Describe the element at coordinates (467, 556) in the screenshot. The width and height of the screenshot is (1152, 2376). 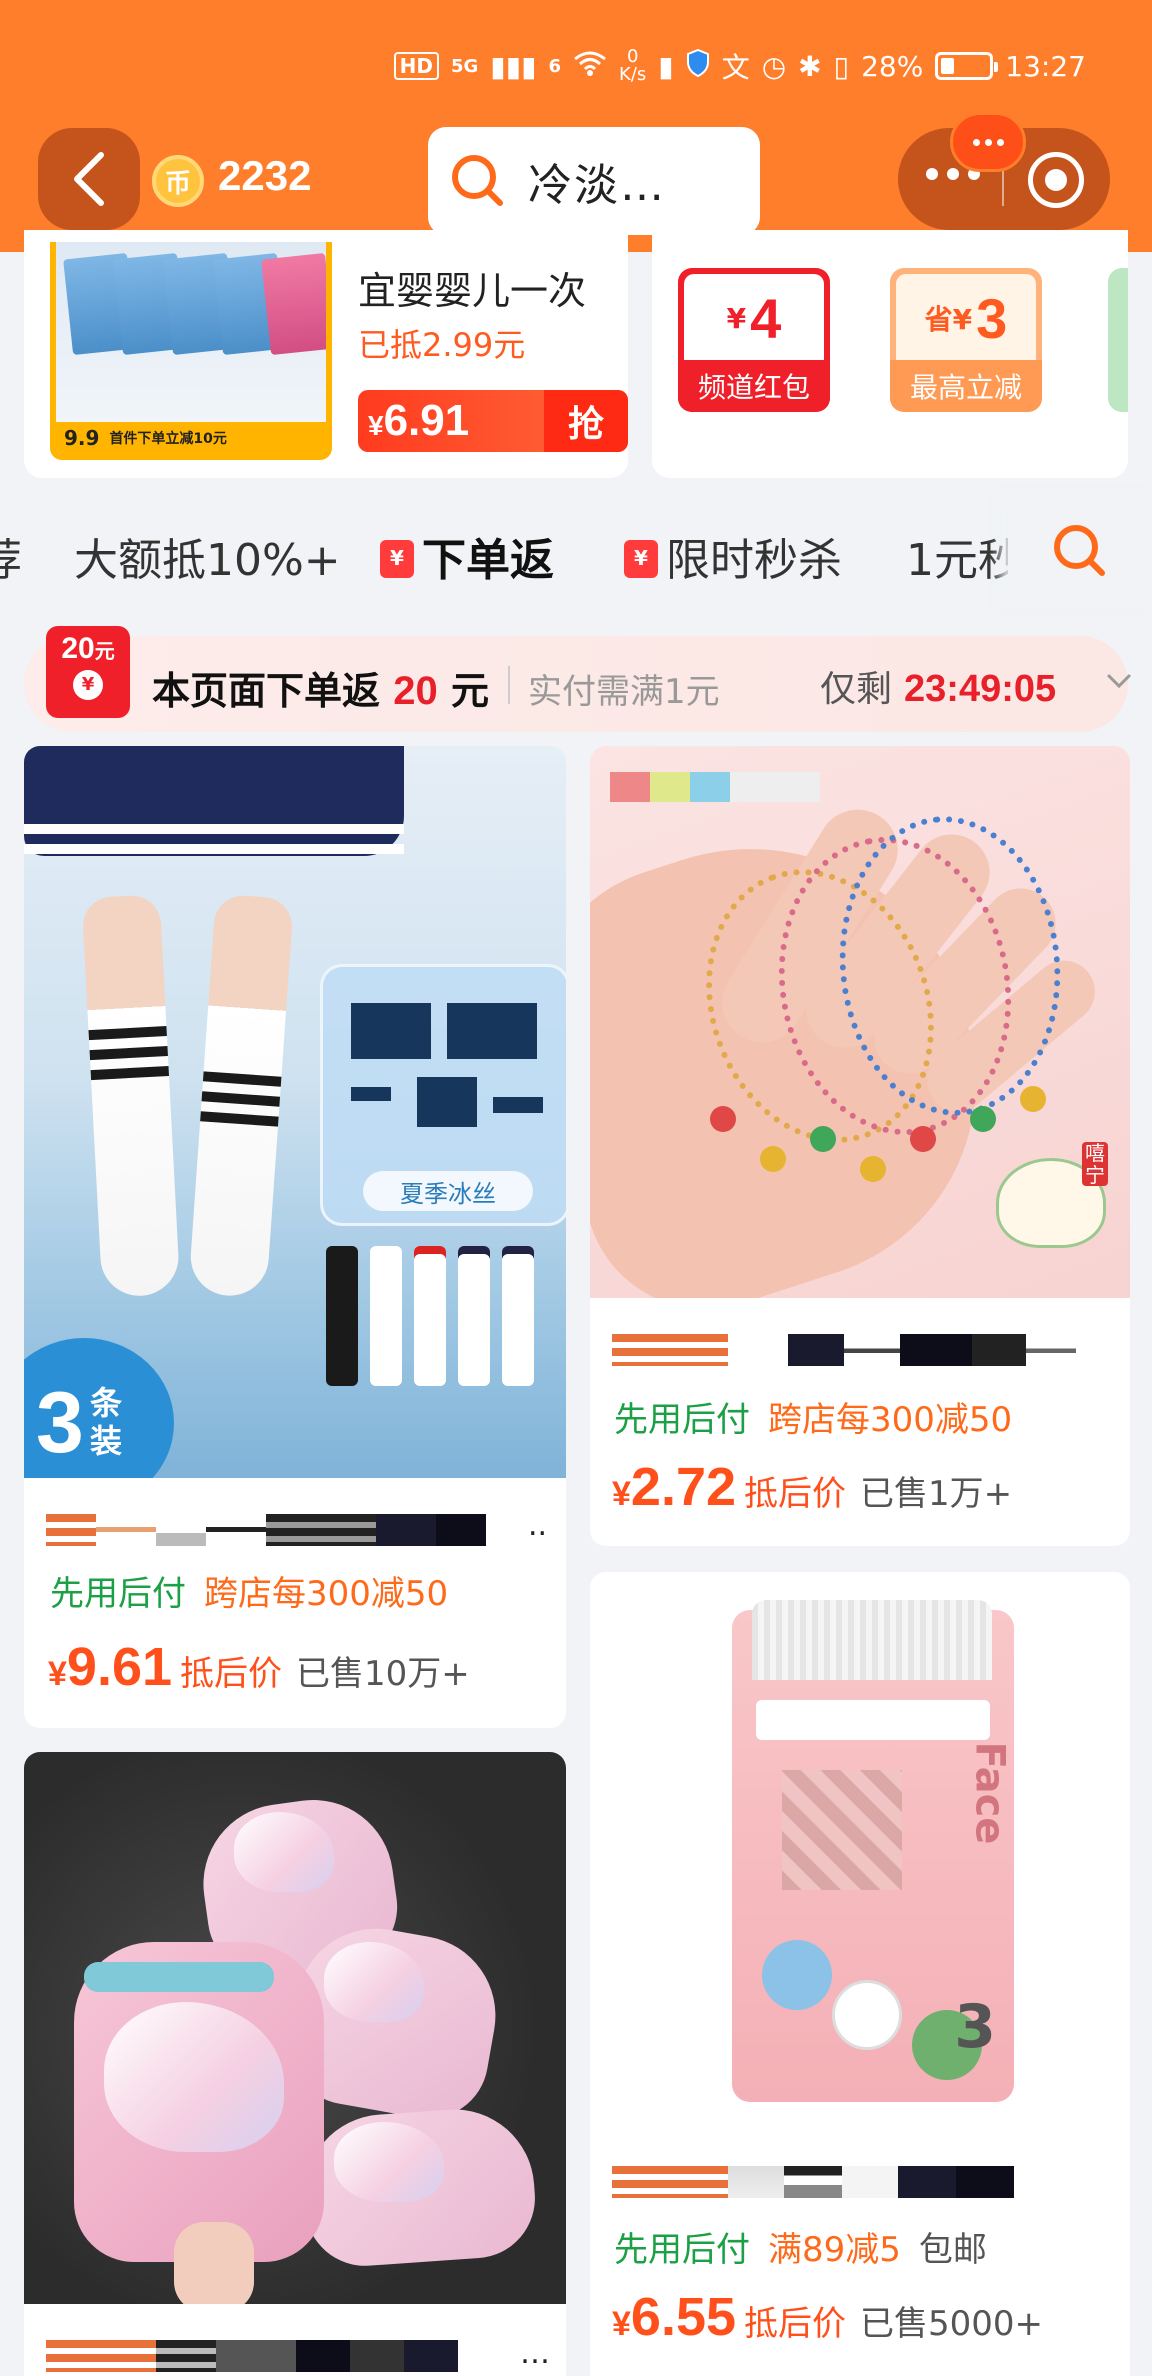
I see `tab-order-rebate: 下单返` at that location.